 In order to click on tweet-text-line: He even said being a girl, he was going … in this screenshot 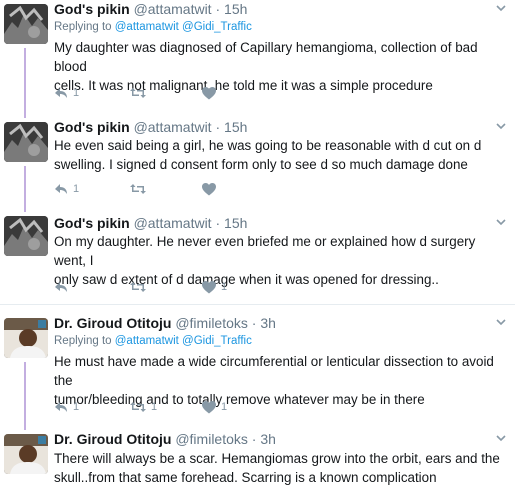, I will do `click(268, 145)`.